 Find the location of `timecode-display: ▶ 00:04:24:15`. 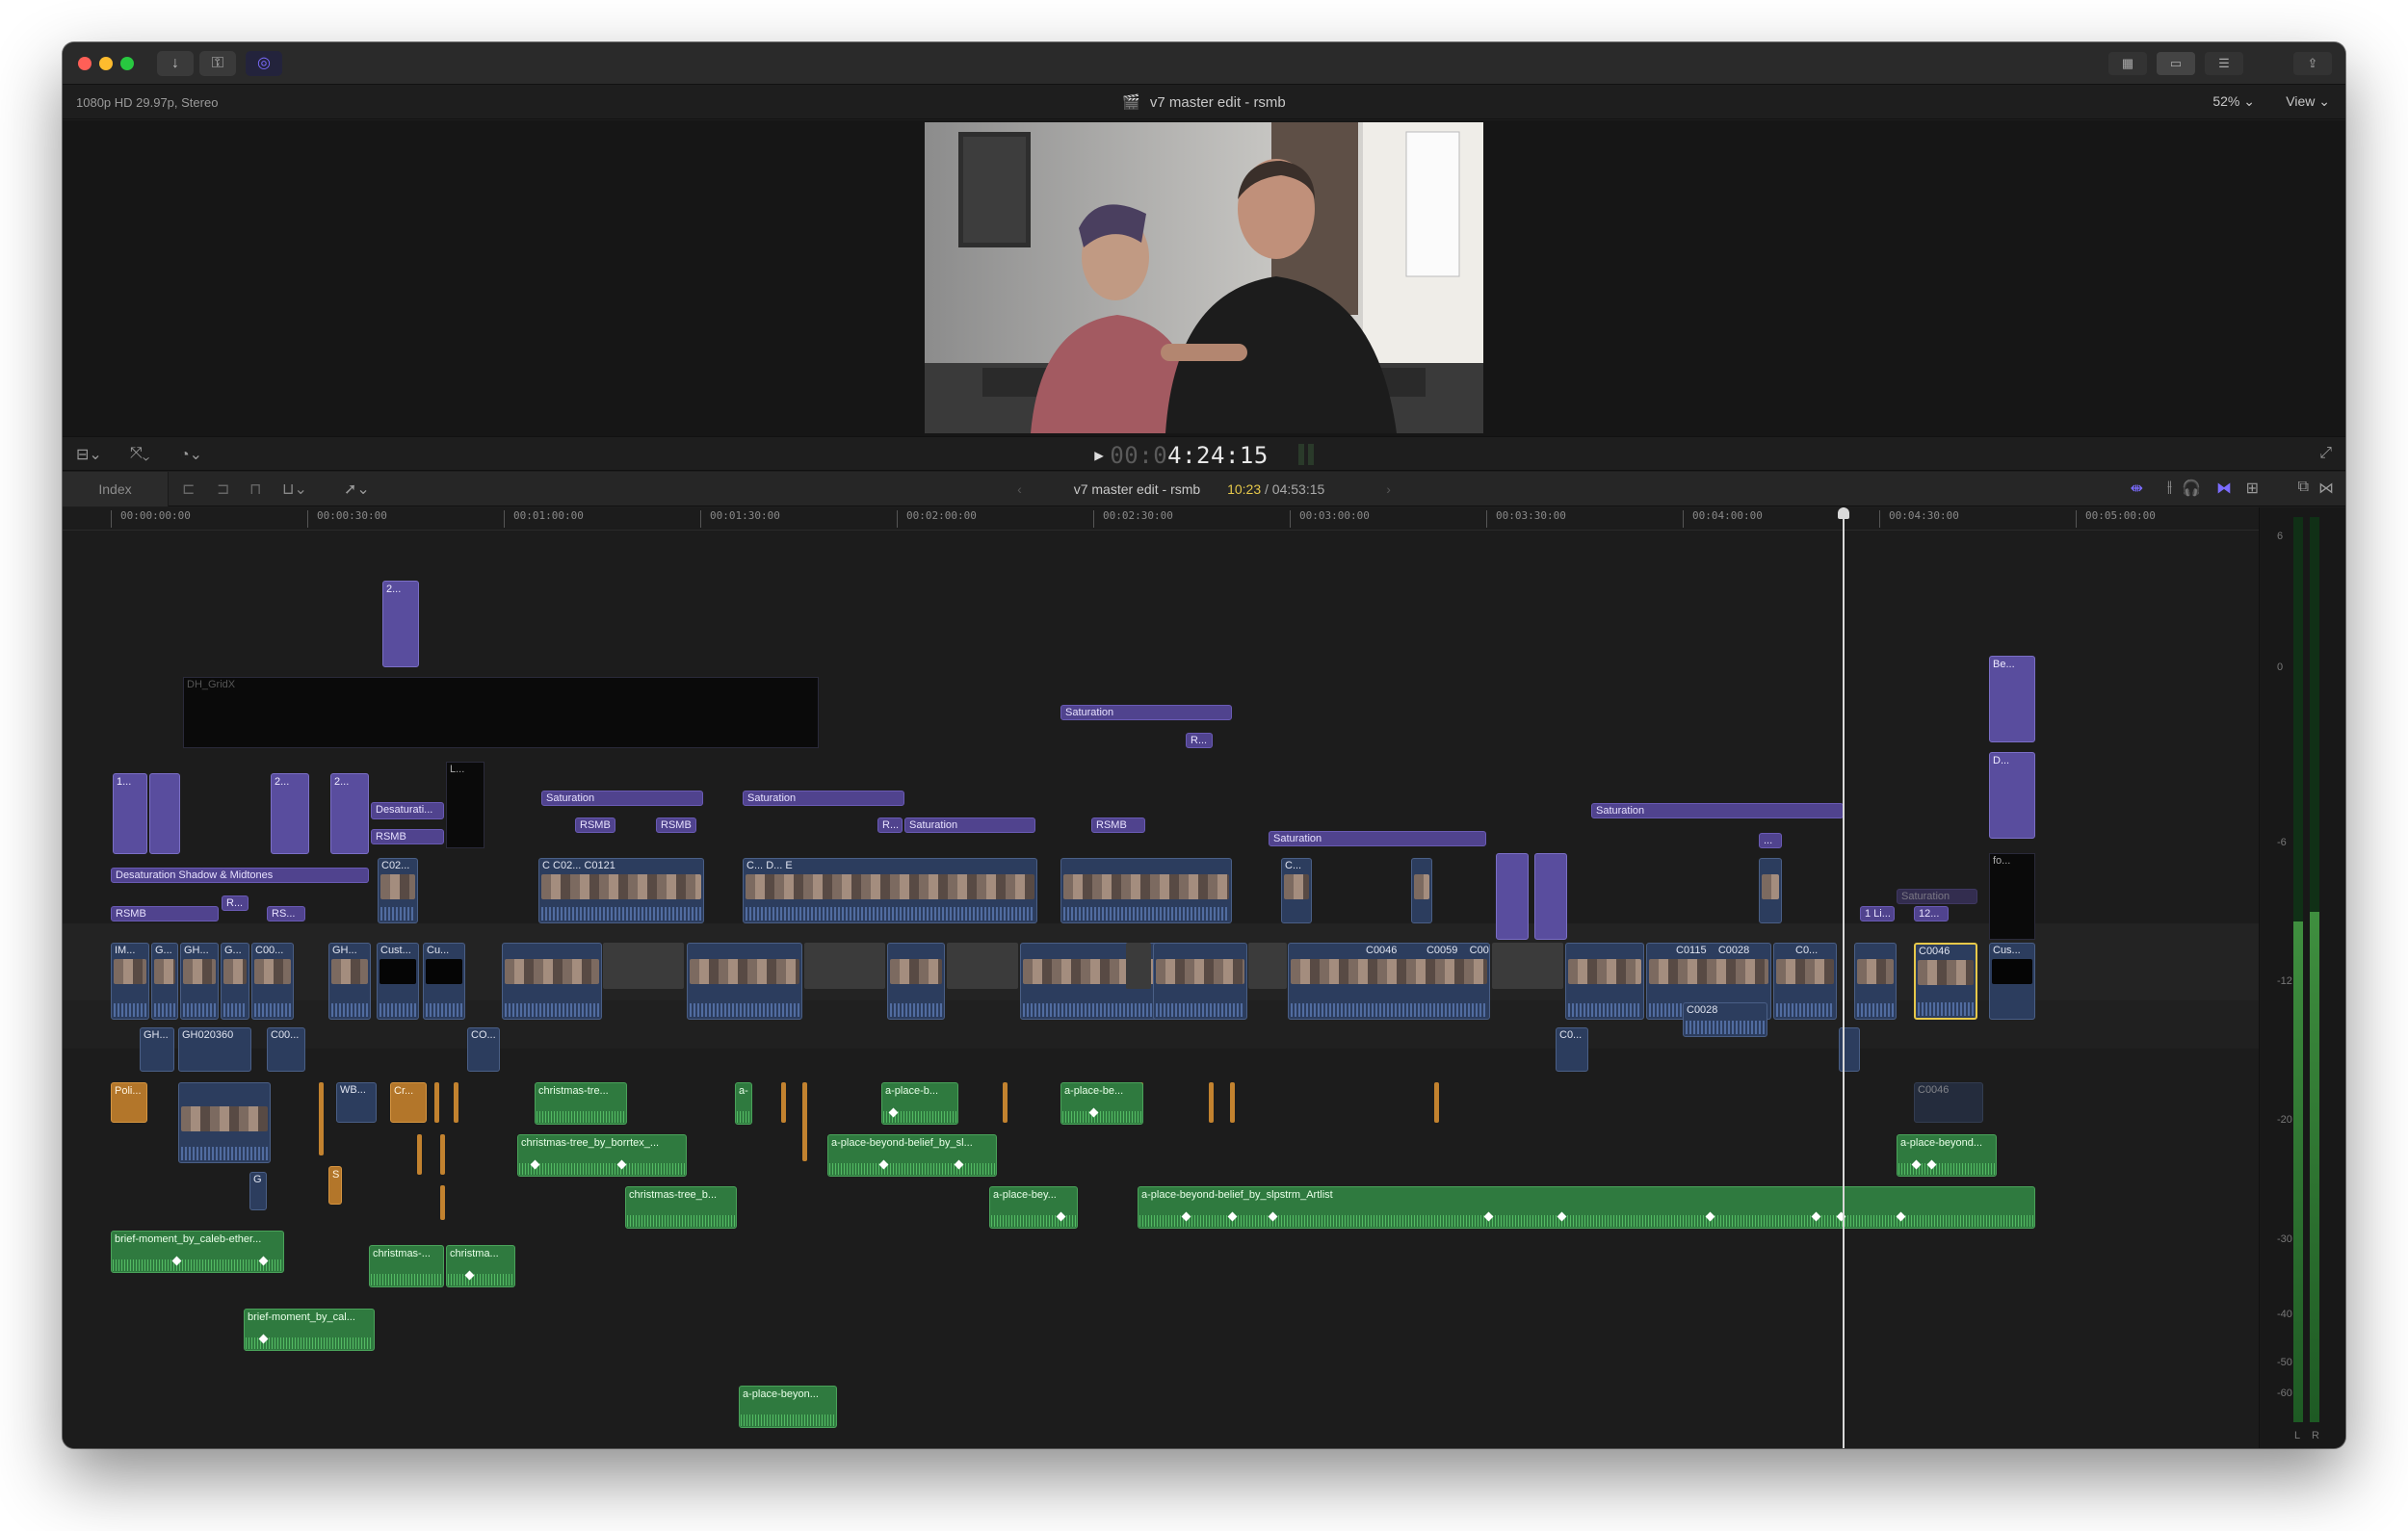

timecode-display: ▶ 00:04:24:15 is located at coordinates (1204, 455).